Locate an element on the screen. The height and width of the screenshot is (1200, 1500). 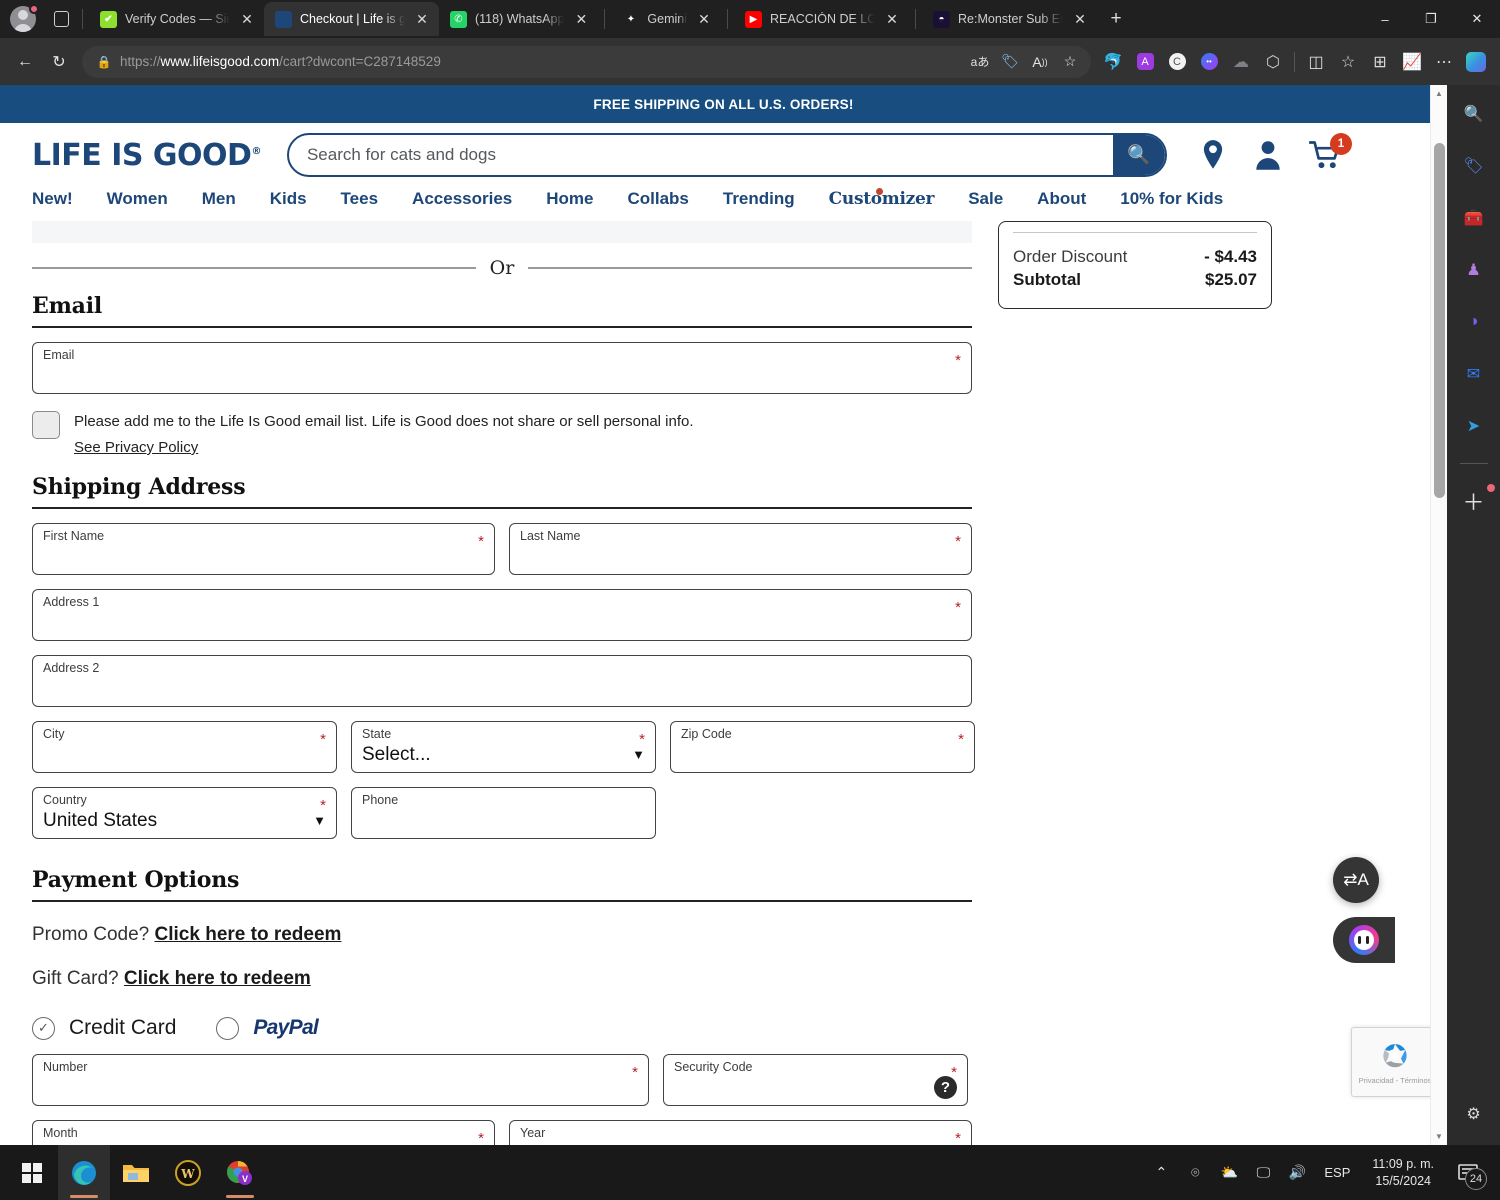
security-code-help-icon: ? is located at coordinates (945, 1087).